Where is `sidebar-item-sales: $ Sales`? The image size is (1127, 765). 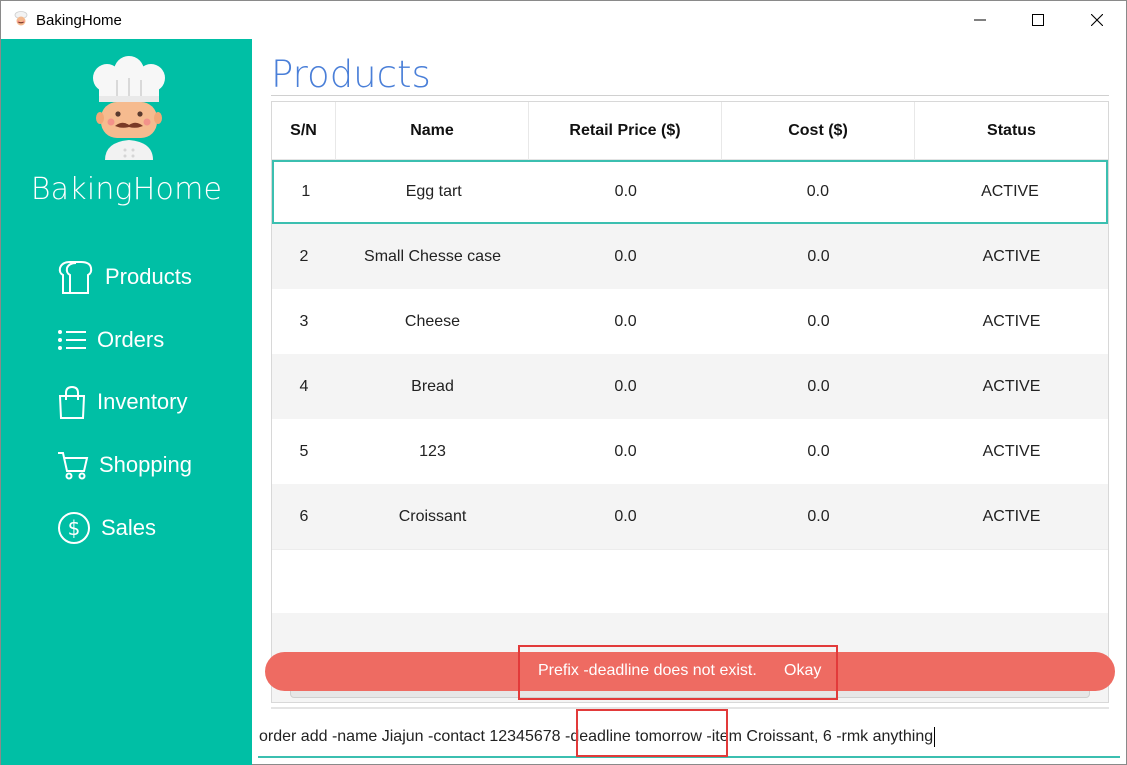
sidebar-item-sales: $ Sales is located at coordinates (106, 528).